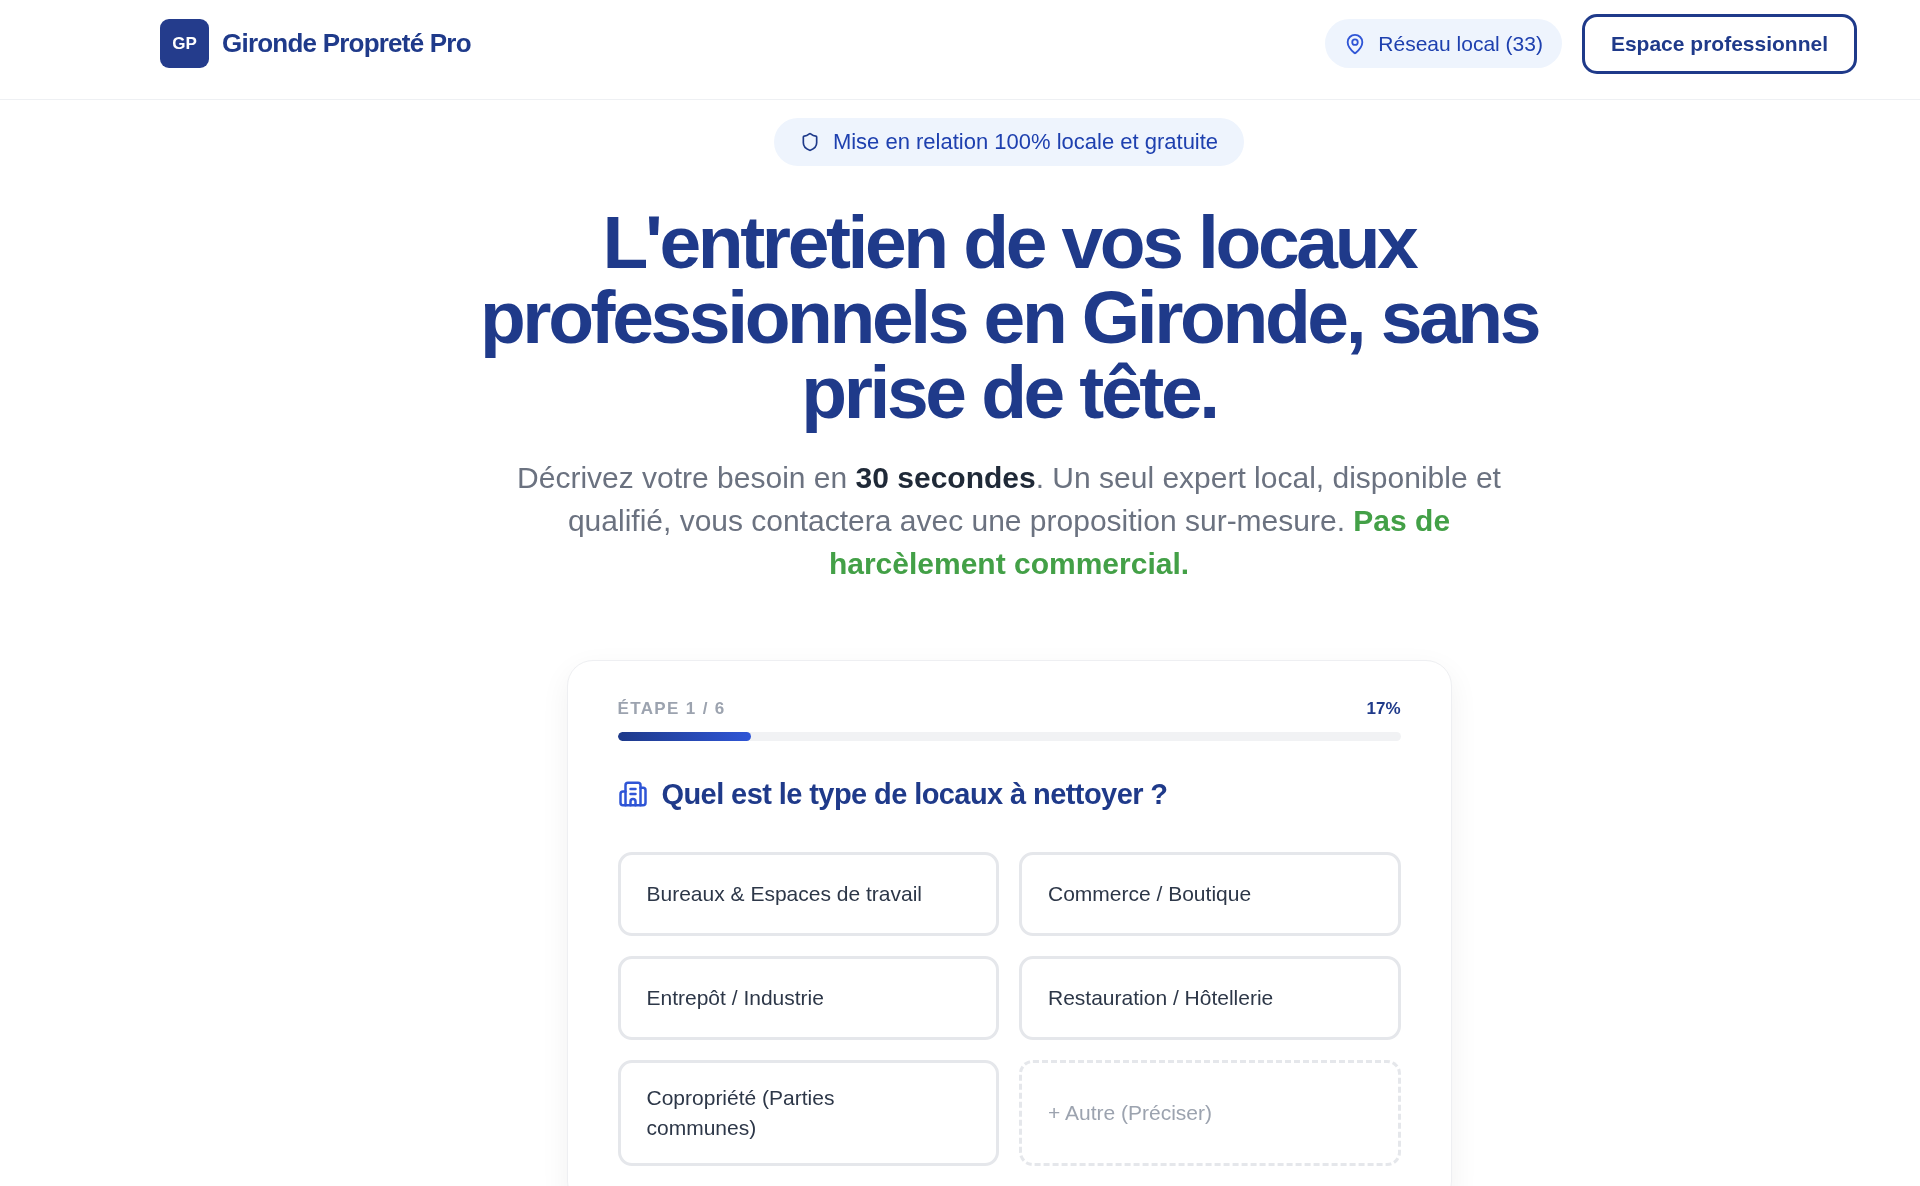 The width and height of the screenshot is (1920, 1186). Describe the element at coordinates (914, 794) in the screenshot. I see `question-title: Quel est le type de locaux à nettoyer ?` at that location.